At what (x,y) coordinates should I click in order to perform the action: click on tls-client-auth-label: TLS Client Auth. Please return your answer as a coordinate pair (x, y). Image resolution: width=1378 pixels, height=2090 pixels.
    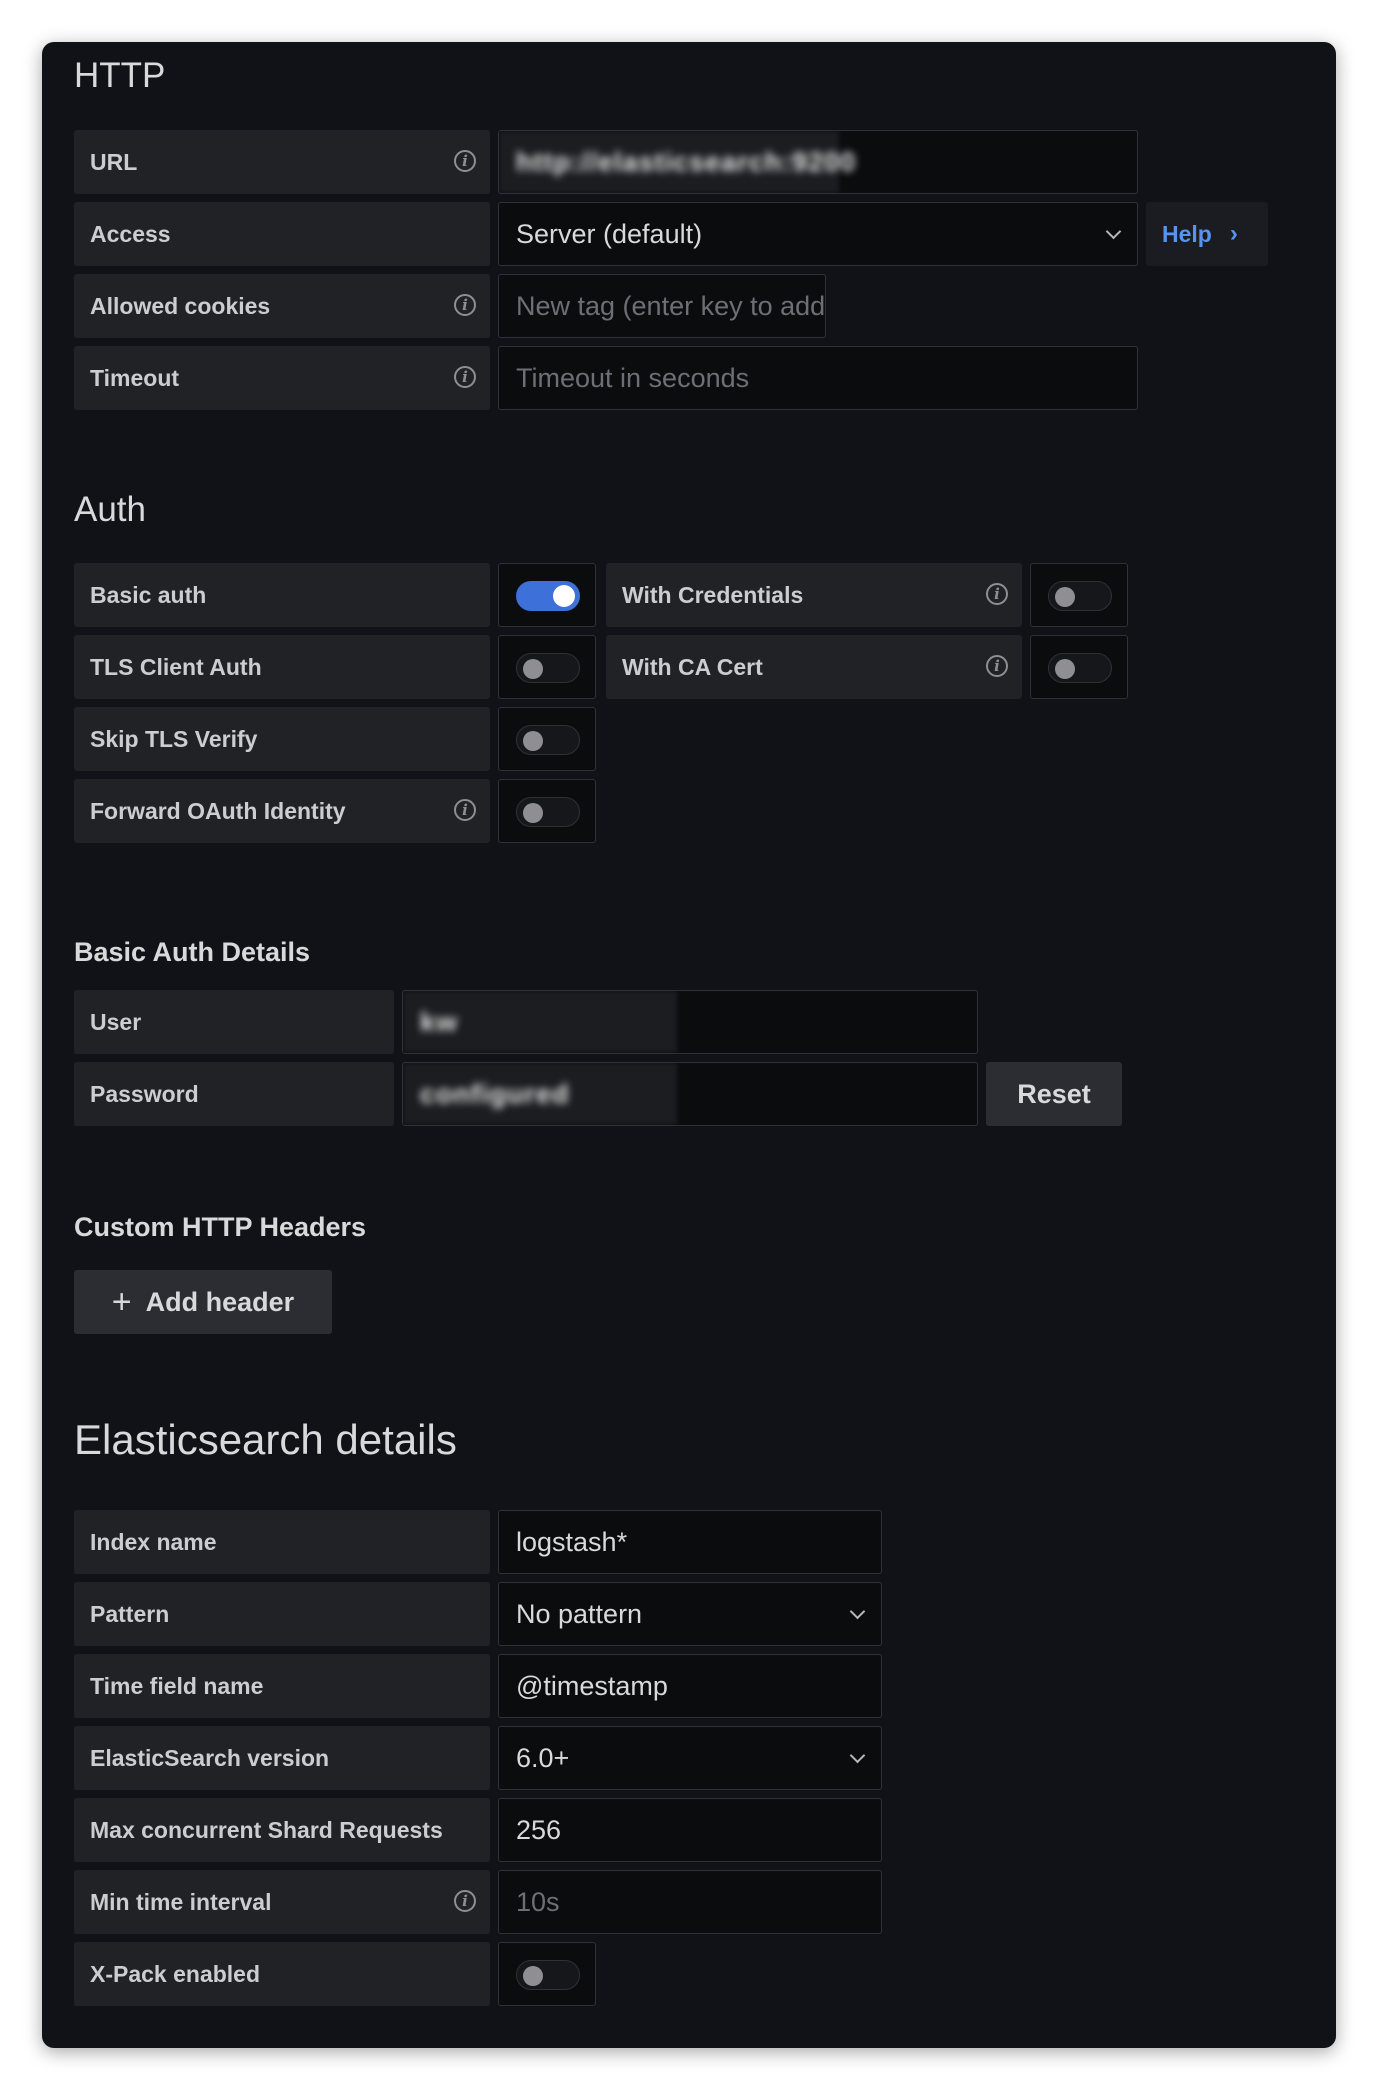
    Looking at the image, I should click on (282, 667).